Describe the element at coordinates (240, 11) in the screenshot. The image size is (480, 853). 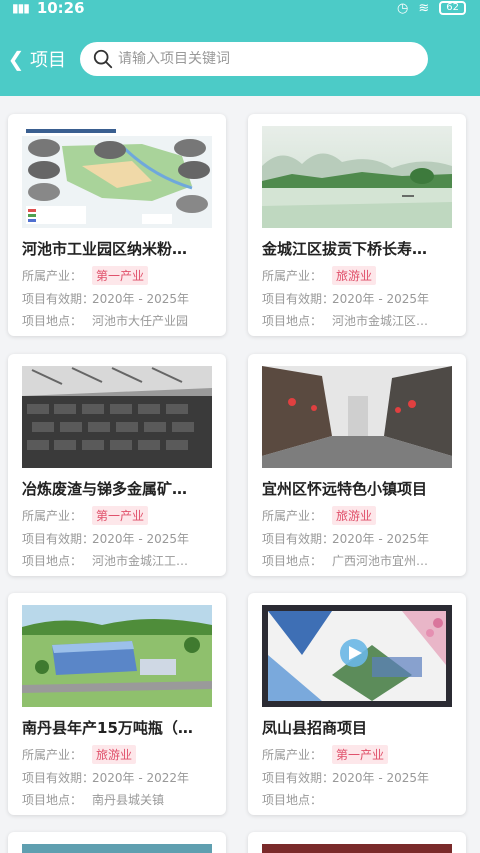
I see `status-bar: ▮▮▮ 10:26 ◷ ≋ 62` at that location.